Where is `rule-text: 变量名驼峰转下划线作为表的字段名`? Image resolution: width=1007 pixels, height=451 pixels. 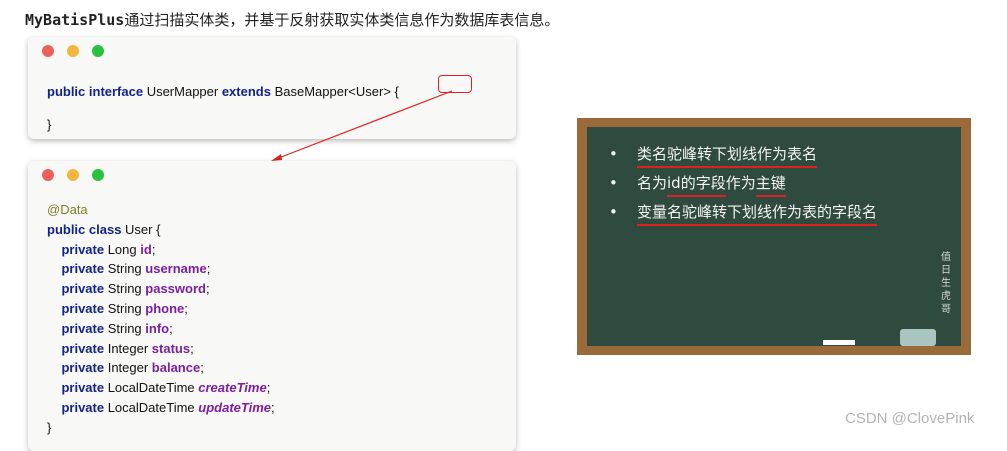
rule-text: 变量名驼峰转下划线作为表的字段名 is located at coordinates (757, 213).